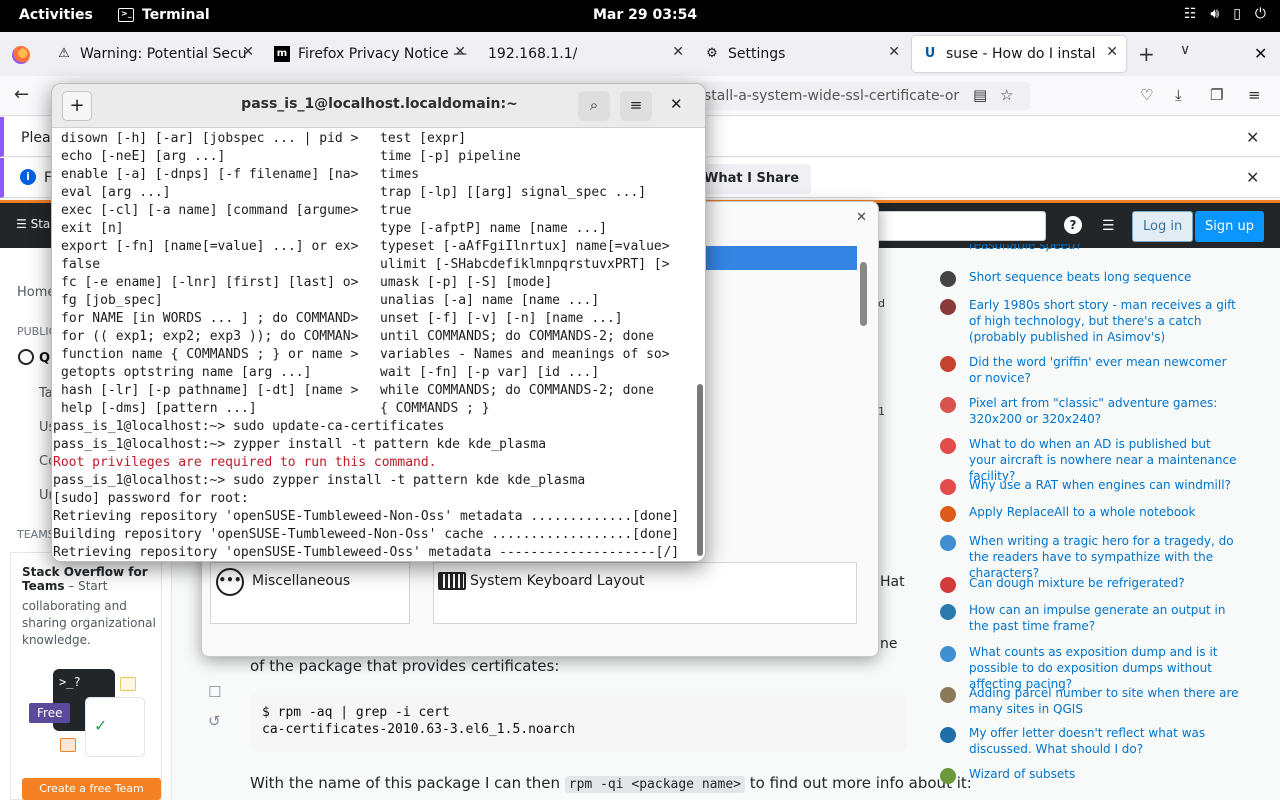  What do you see at coordinates (1225, 14) in the screenshot?
I see `system-tray: ☷ 🔊︎ ▯ ⏻` at bounding box center [1225, 14].